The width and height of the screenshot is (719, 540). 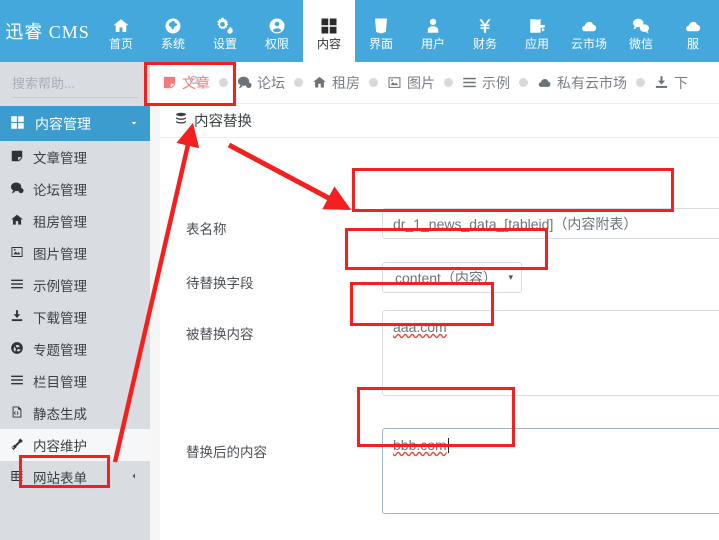 I want to click on sidebar-item-2: 租房管理, so click(x=75, y=221).